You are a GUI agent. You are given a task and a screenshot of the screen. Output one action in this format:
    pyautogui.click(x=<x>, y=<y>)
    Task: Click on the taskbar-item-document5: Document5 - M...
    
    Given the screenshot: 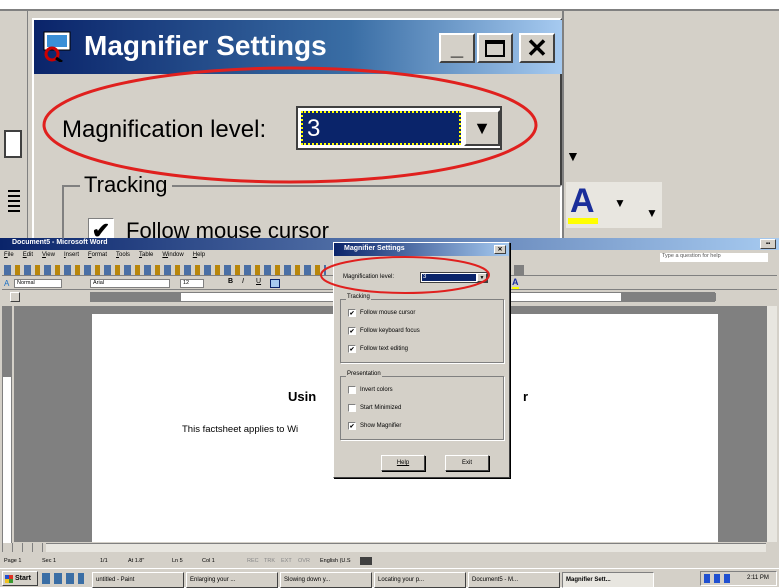 What is the action you would take?
    pyautogui.click(x=514, y=580)
    